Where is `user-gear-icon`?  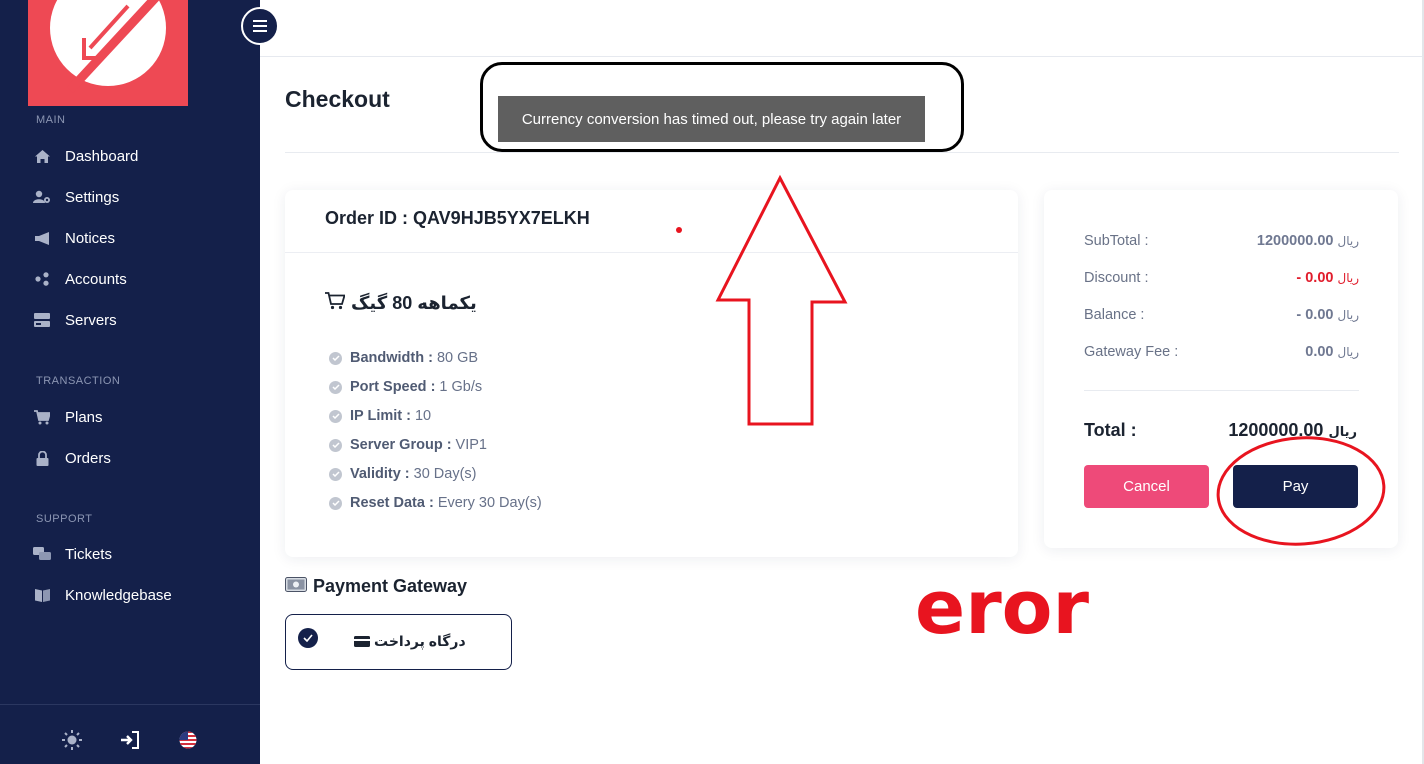 user-gear-icon is located at coordinates (42, 197).